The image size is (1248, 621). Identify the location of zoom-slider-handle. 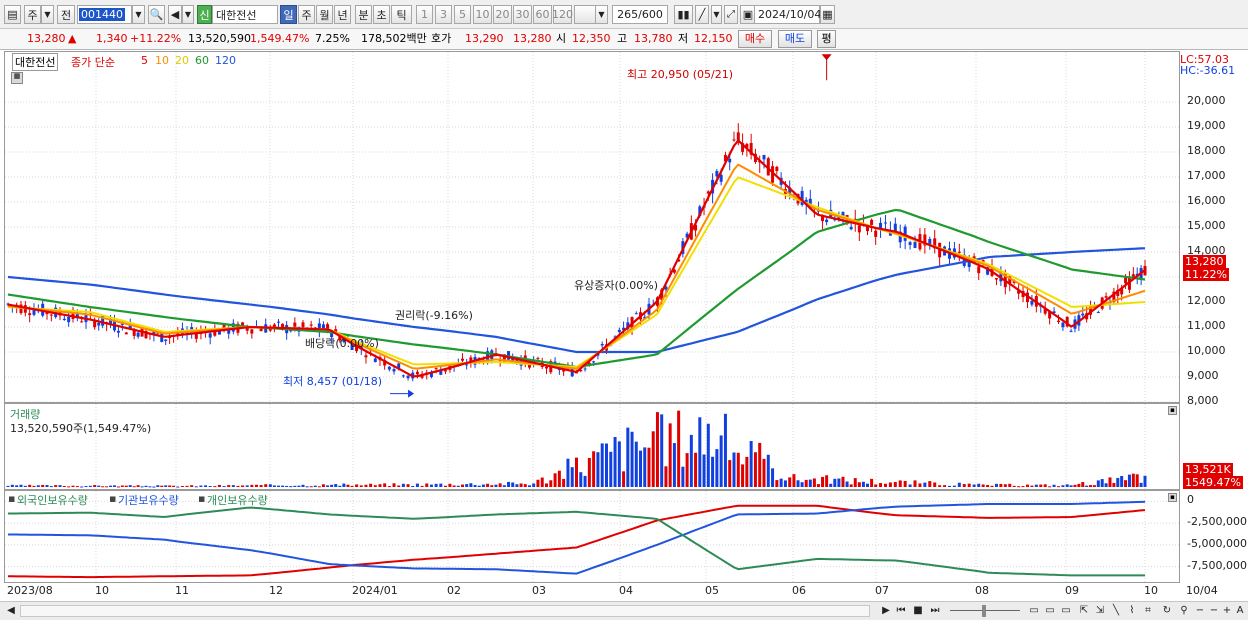
(984, 611).